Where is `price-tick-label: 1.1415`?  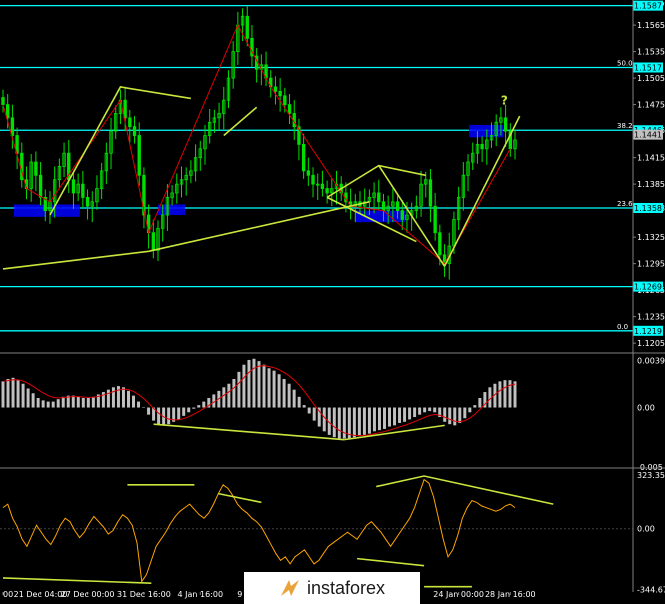 price-tick-label: 1.1415 is located at coordinates (651, 158).